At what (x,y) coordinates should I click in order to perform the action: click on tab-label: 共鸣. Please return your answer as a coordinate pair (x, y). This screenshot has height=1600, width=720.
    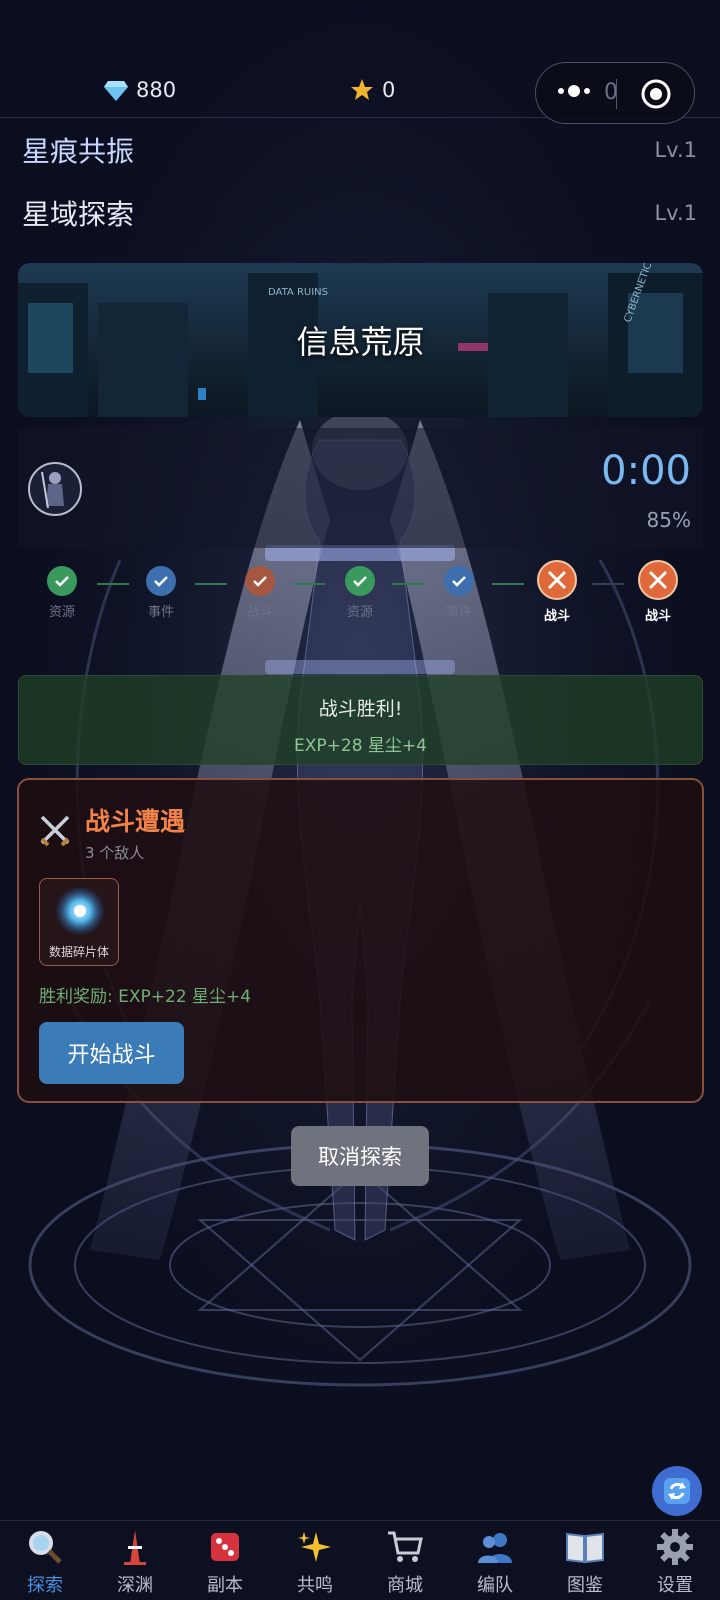
    Looking at the image, I should click on (315, 1585).